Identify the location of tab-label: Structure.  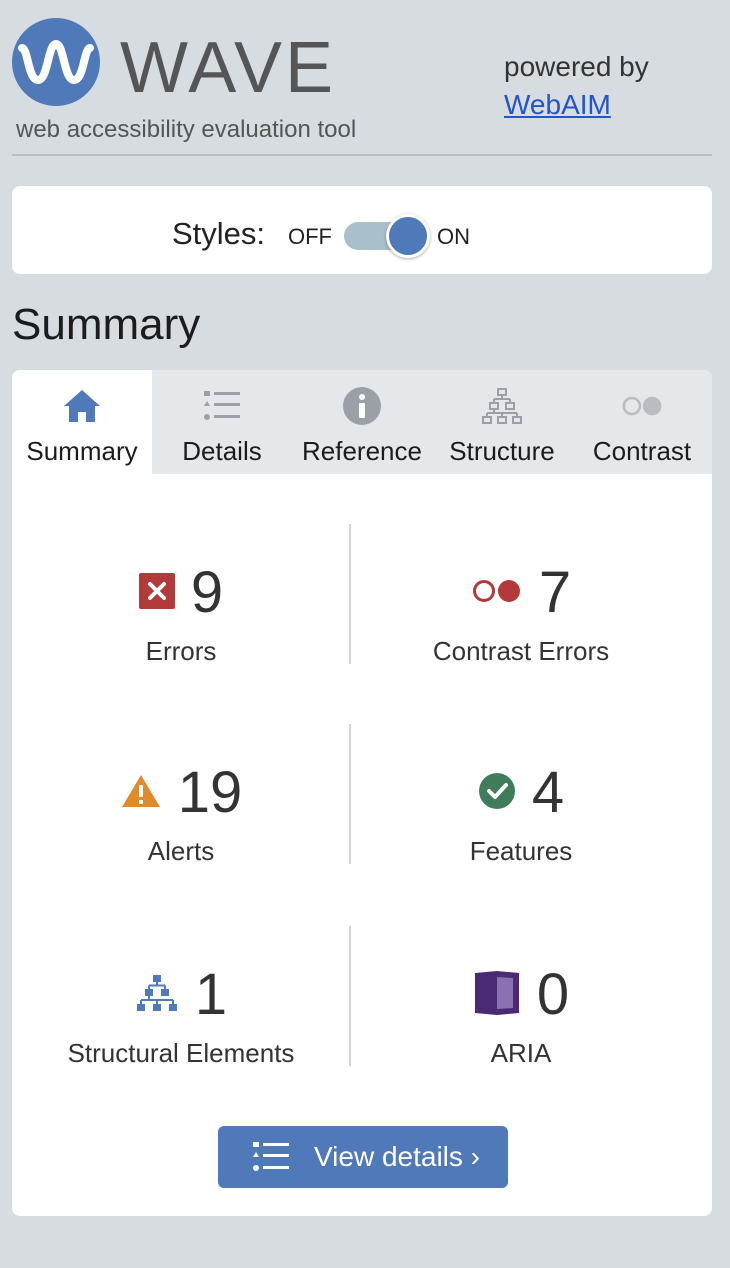
(502, 451).